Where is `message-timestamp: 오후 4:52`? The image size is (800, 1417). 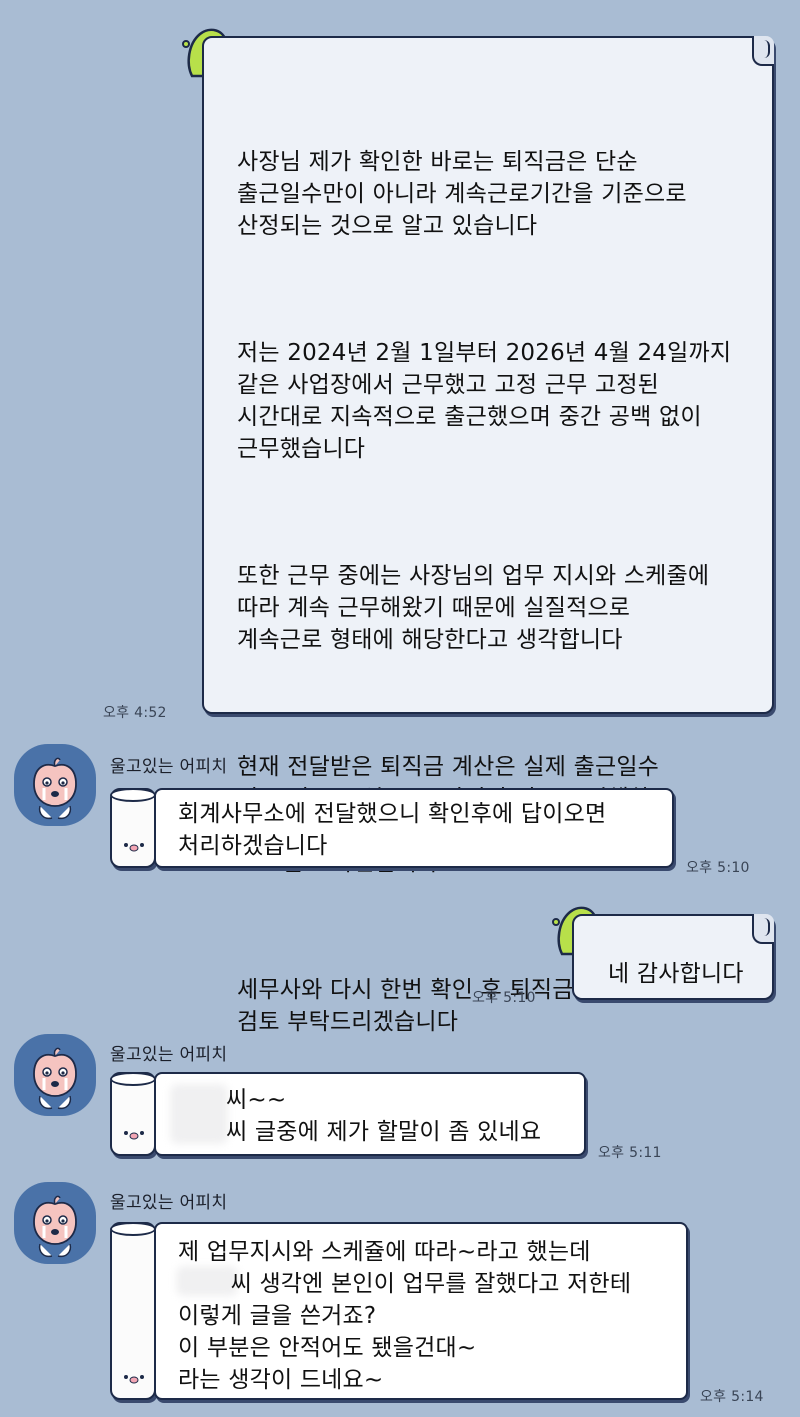 message-timestamp: 오후 4:52 is located at coordinates (135, 713).